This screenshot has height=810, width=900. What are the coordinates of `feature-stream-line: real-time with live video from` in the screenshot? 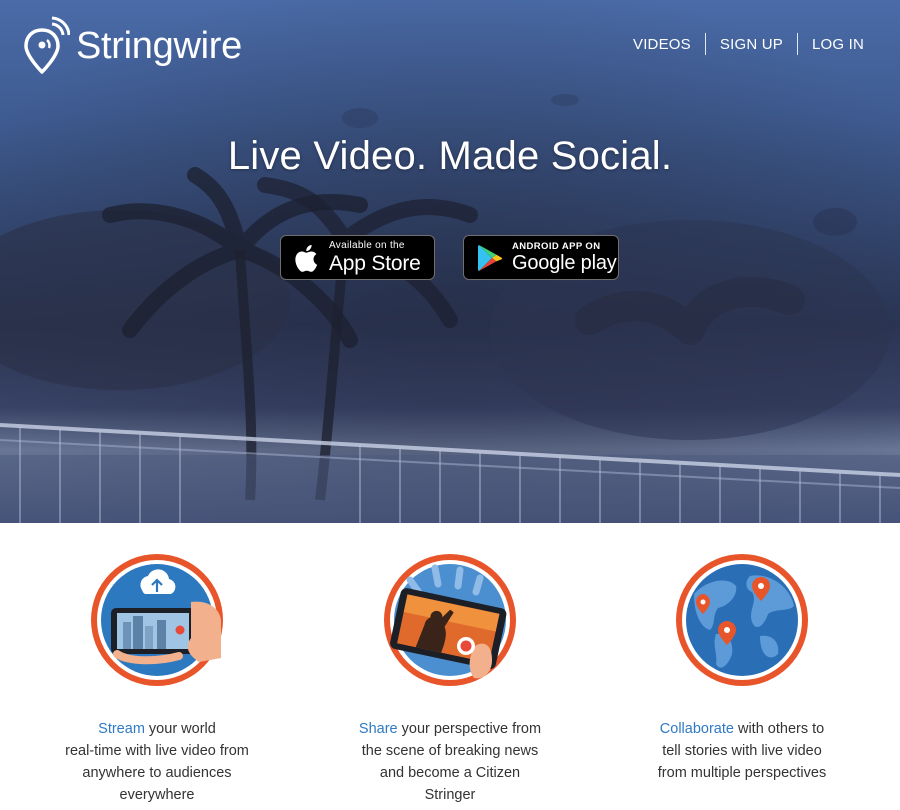 It's located at (157, 751).